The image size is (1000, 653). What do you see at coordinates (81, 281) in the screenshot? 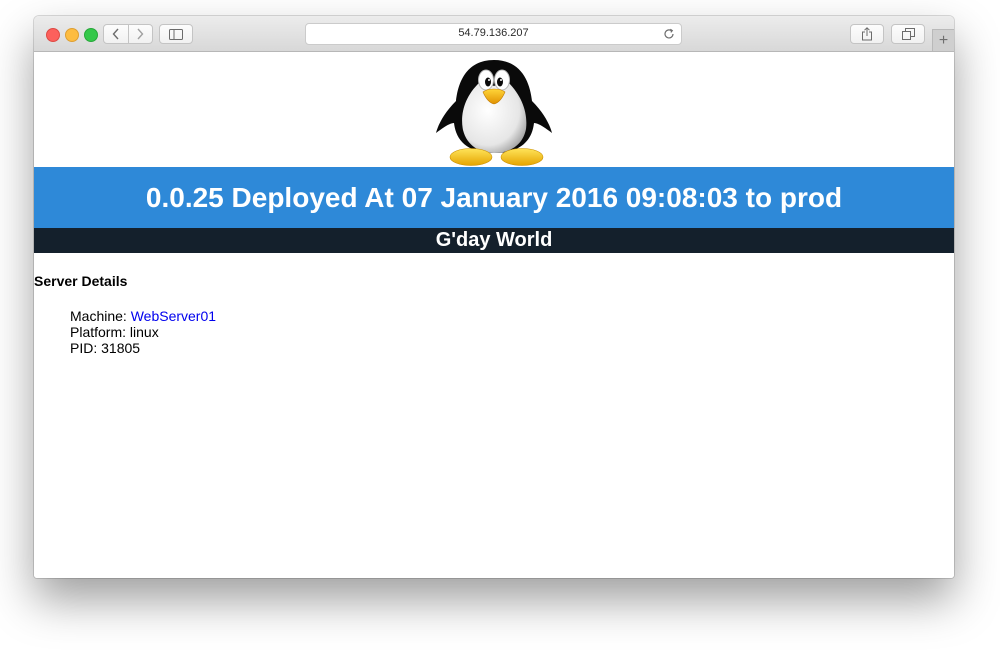
I see `server-details-heading: Server Details` at bounding box center [81, 281].